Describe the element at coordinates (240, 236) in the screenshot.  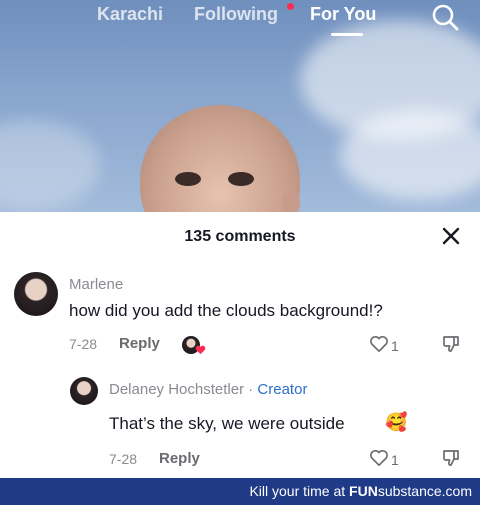
I see `comments-count-title: 135 comments` at that location.